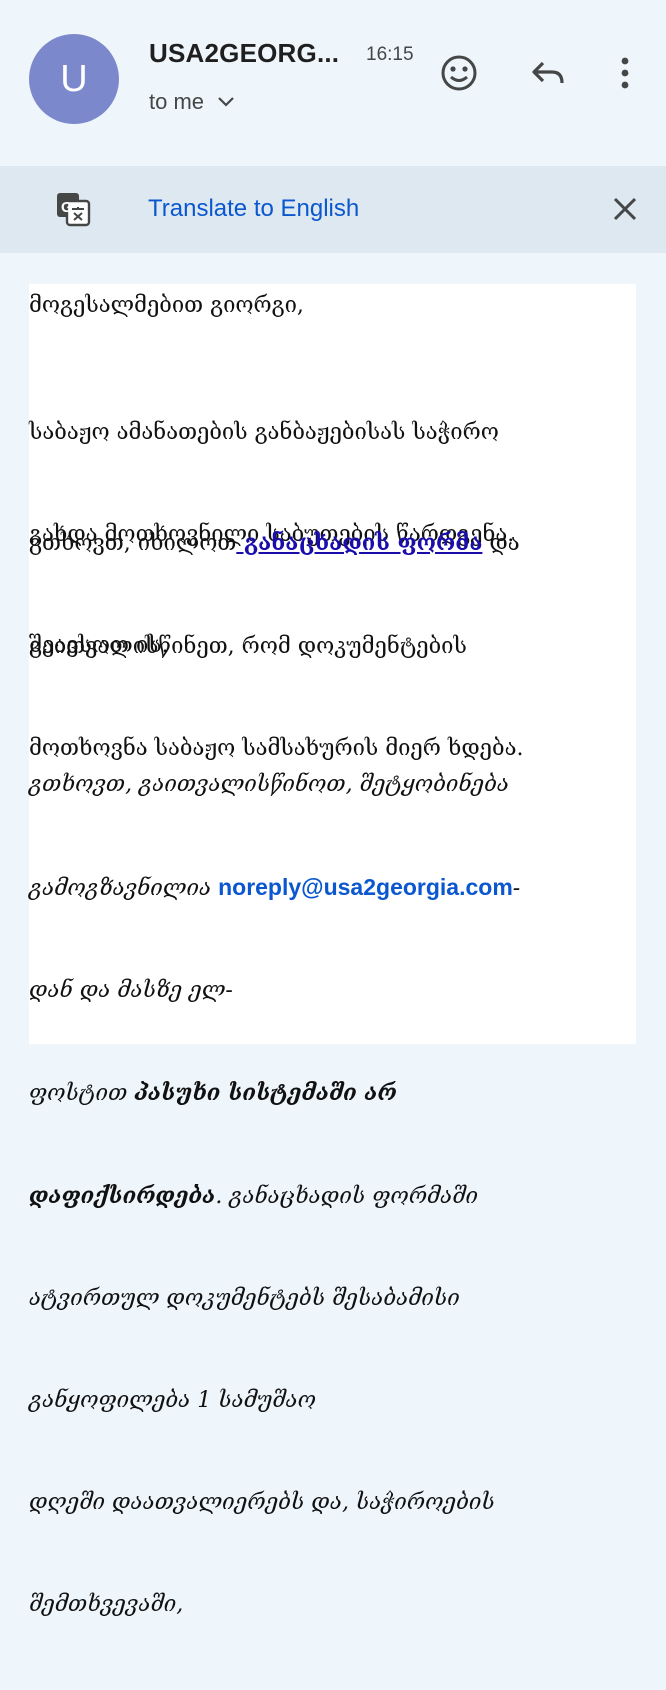 The image size is (666, 1690). What do you see at coordinates (248, 646) in the screenshot?
I see `paragraph-3-line-1: გაითვალისწინეთ, რომ დოკუმენტების` at bounding box center [248, 646].